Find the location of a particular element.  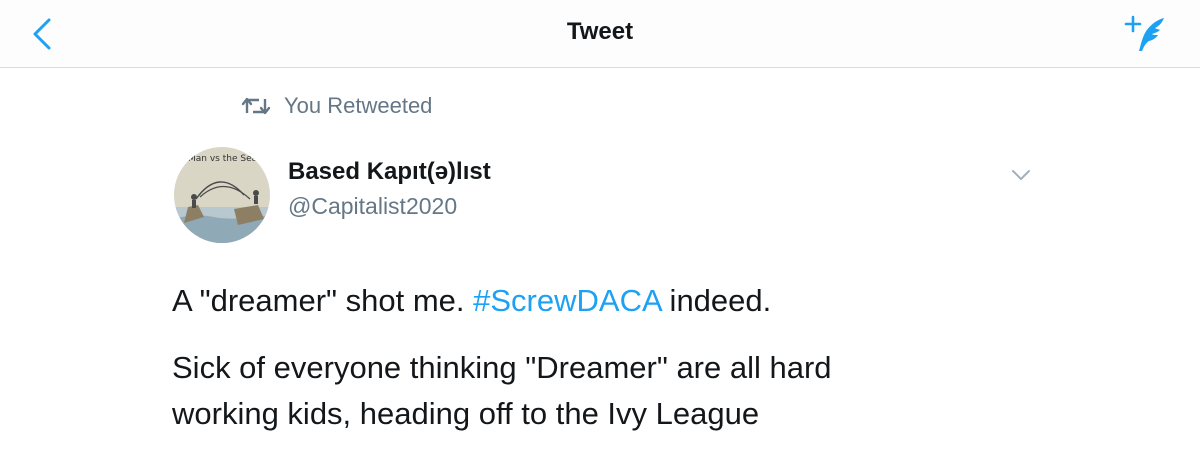

author-name: Based Kapıt(ə)lıst is located at coordinates (389, 172).